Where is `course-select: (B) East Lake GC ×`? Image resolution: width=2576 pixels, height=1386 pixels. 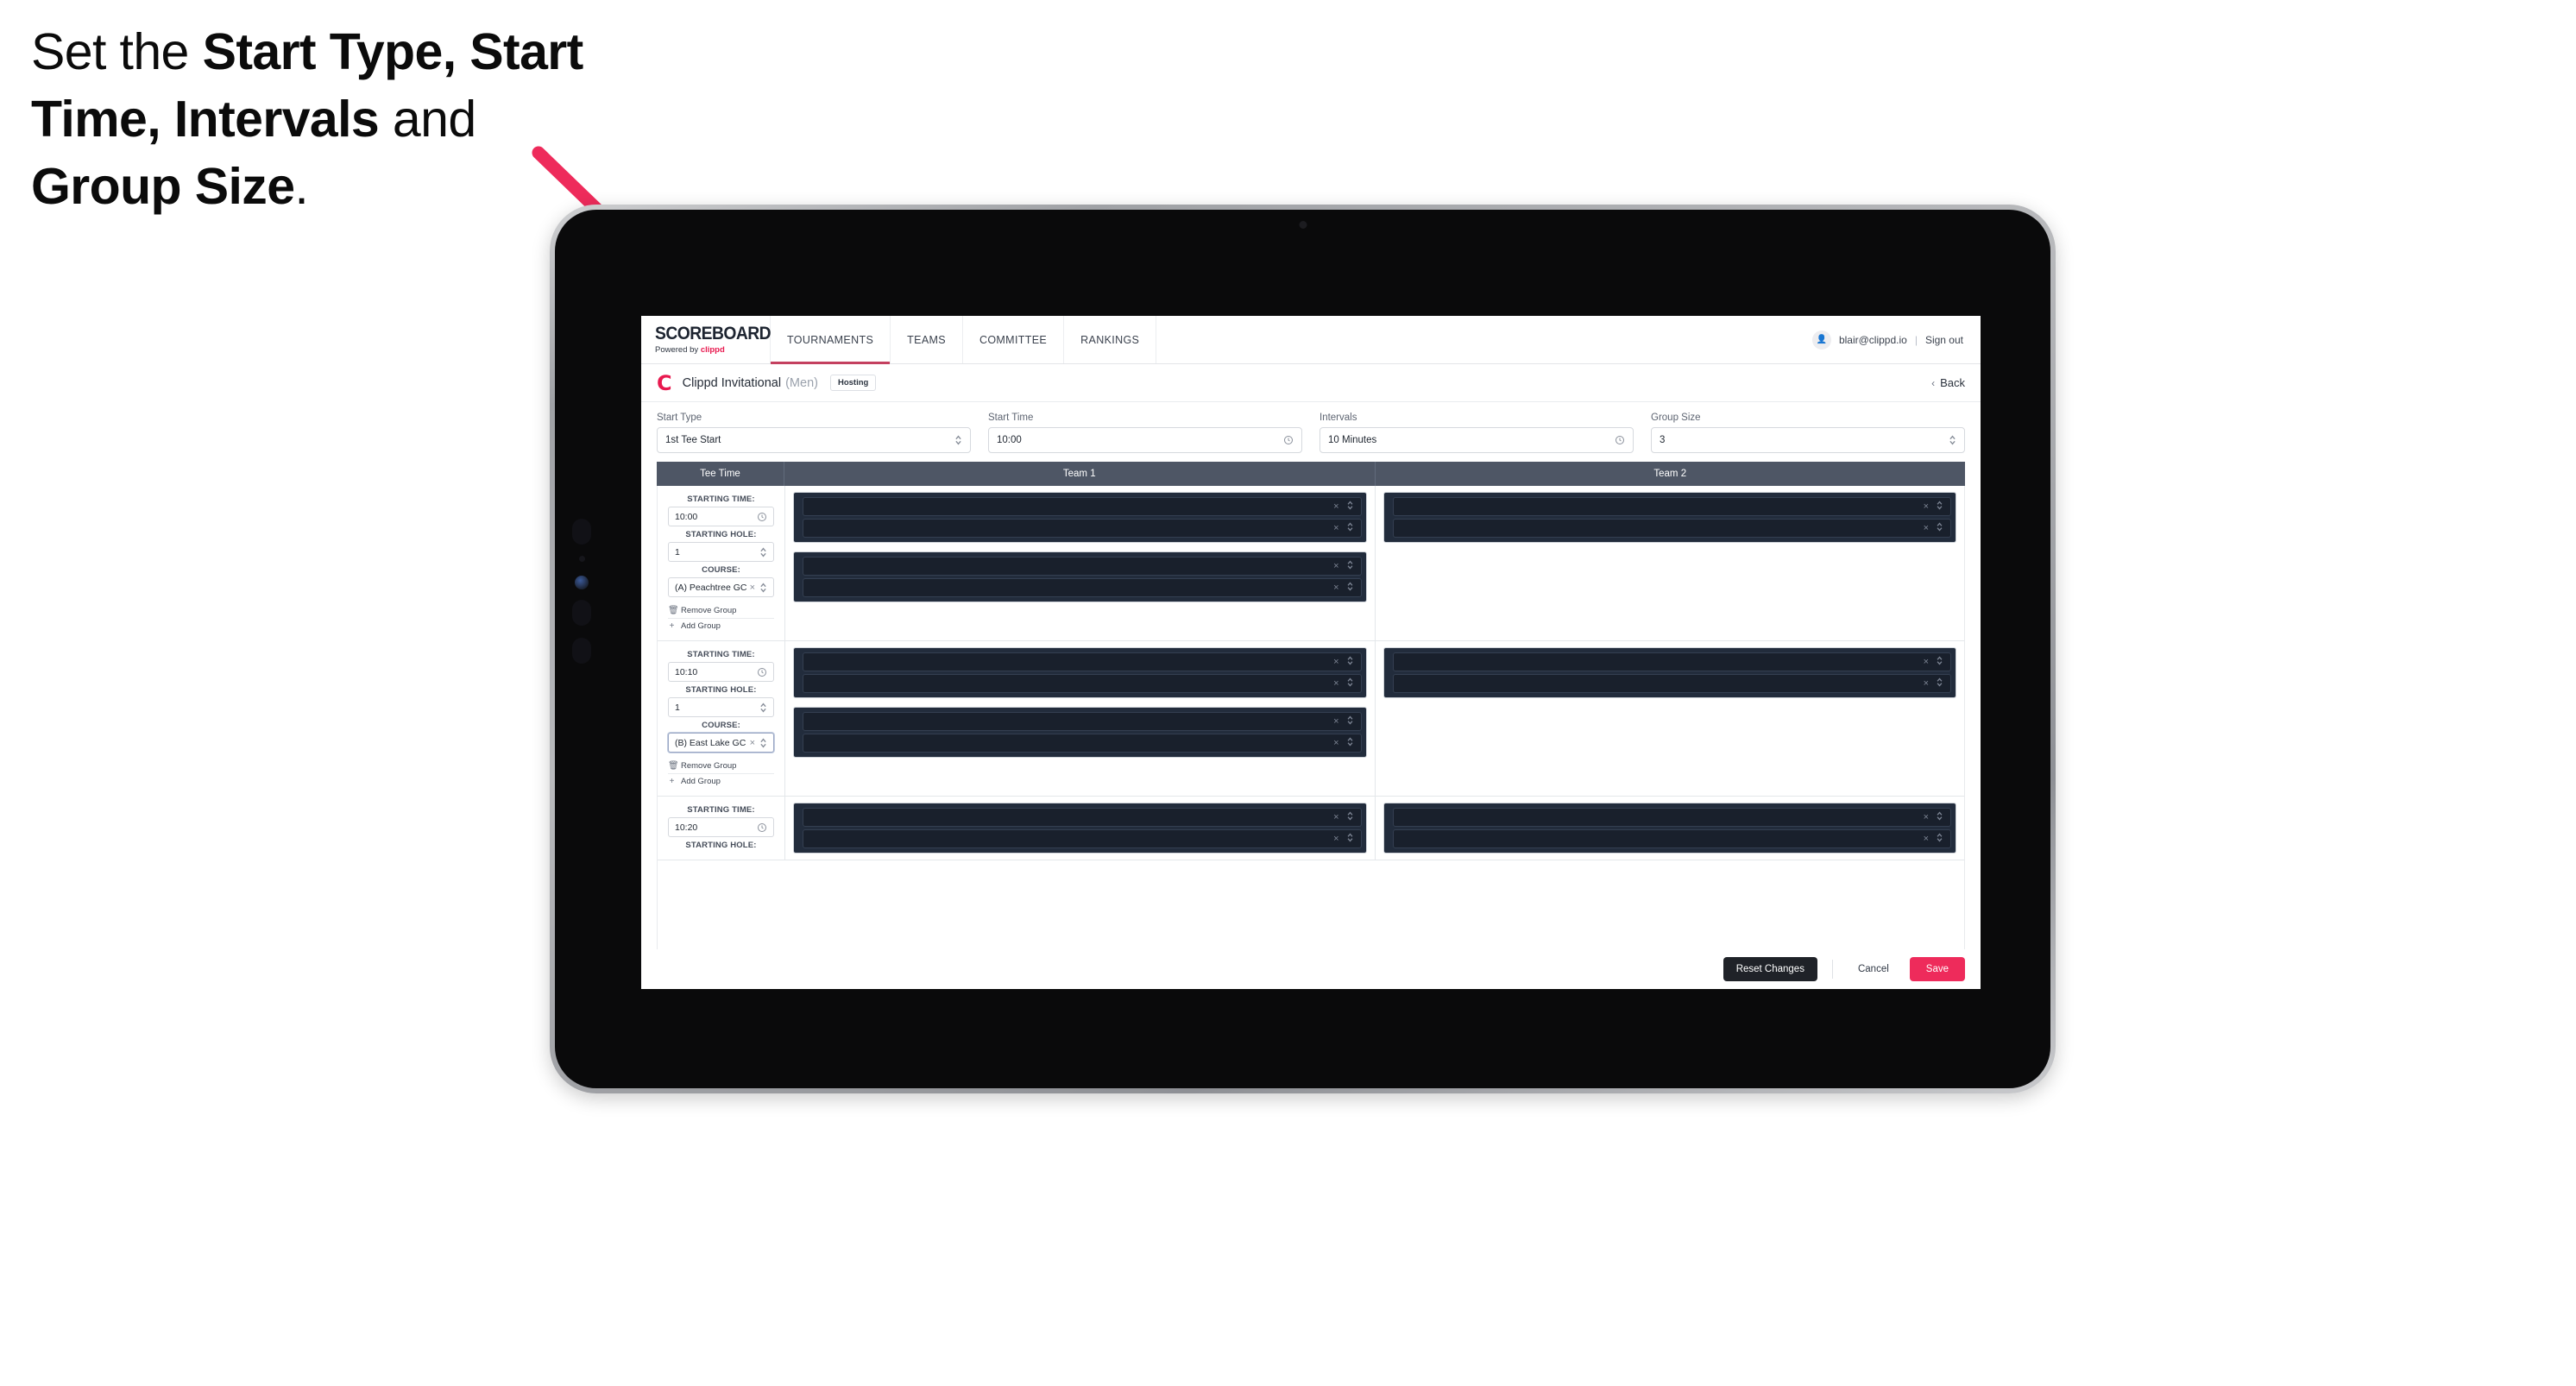
course-select: (B) East Lake GC × is located at coordinates (721, 743).